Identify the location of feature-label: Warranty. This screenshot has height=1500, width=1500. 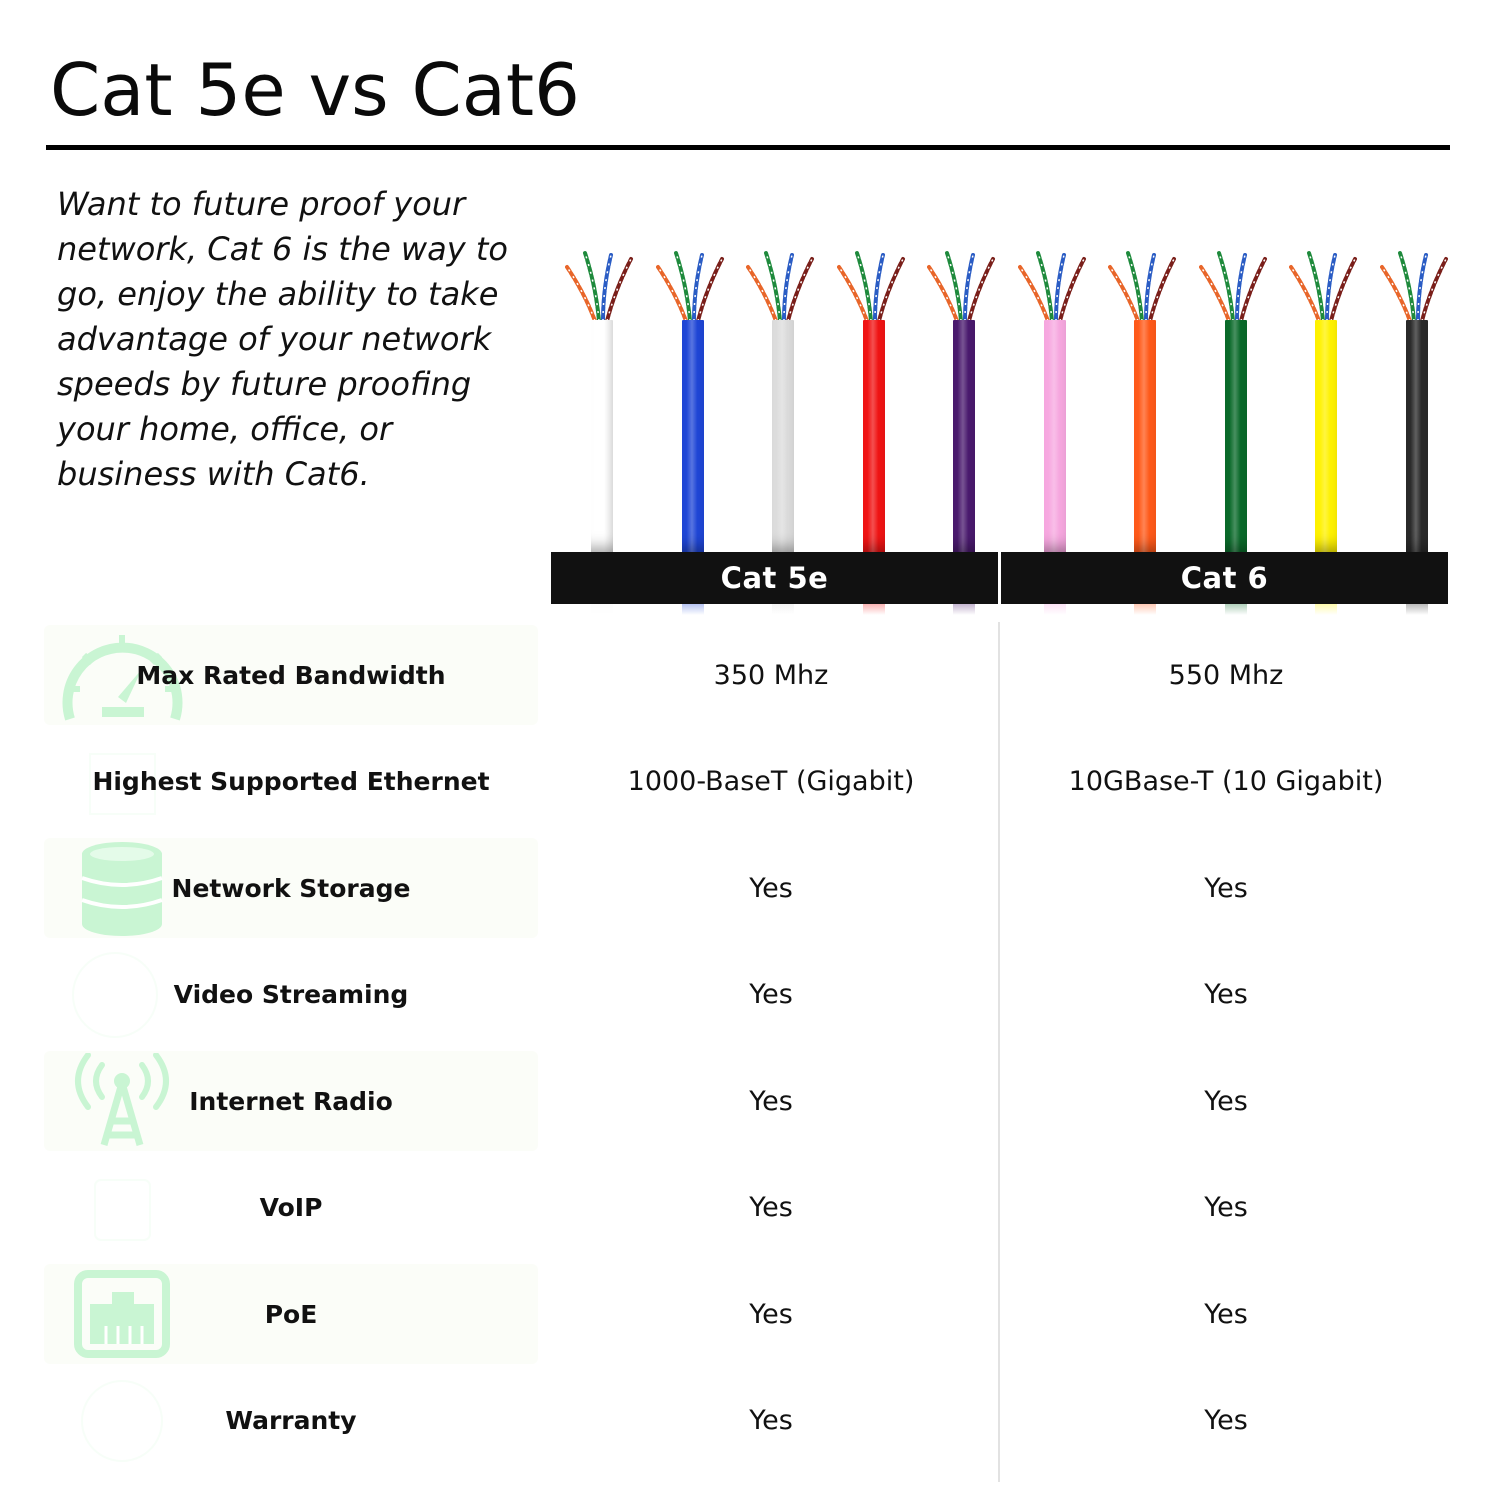
(291, 1420).